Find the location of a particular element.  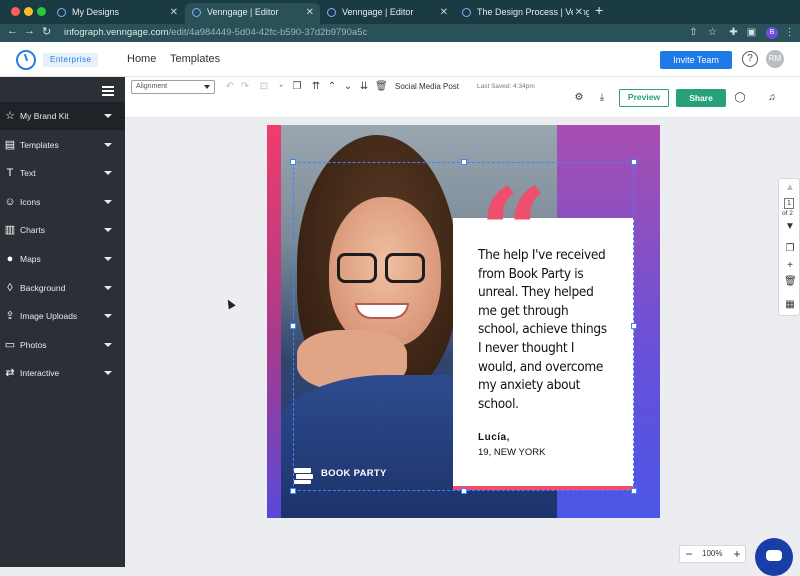

settings-gear-icon: ⚙ is located at coordinates (579, 98).